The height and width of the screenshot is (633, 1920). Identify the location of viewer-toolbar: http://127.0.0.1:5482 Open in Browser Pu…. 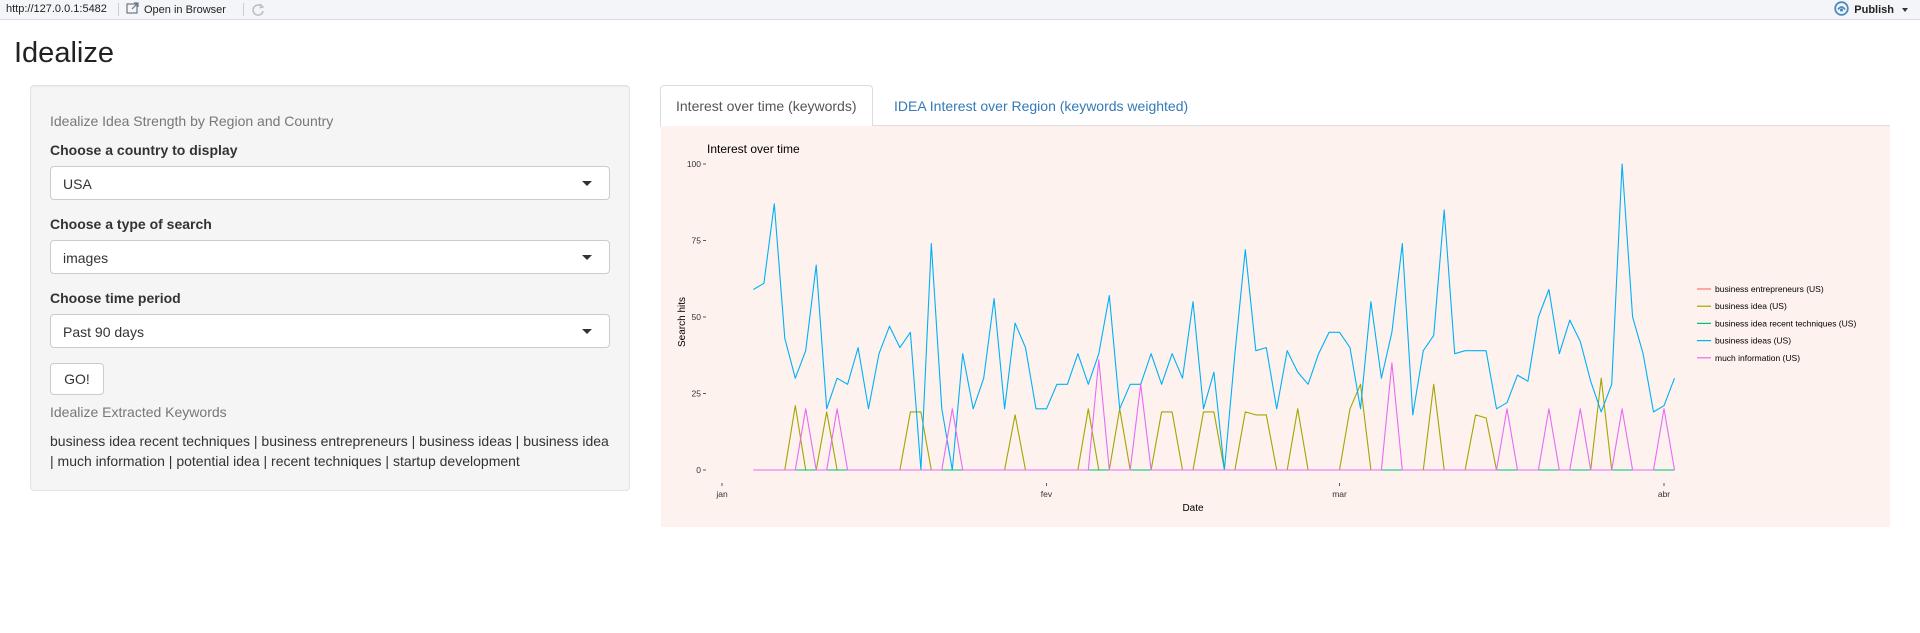
(960, 10).